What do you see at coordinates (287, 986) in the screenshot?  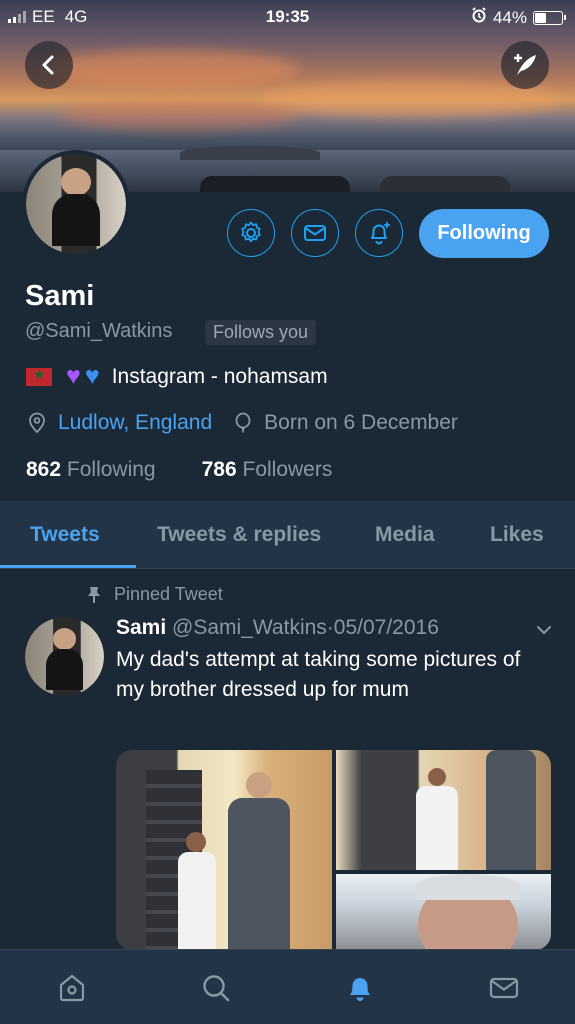 I see `bottom-navigation` at bounding box center [287, 986].